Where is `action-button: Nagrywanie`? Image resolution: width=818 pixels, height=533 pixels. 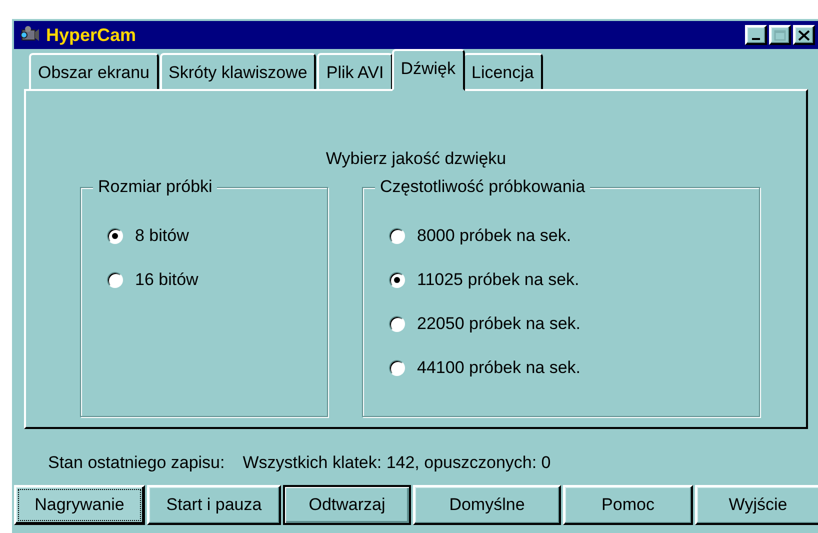 action-button: Nagrywanie is located at coordinates (79, 505).